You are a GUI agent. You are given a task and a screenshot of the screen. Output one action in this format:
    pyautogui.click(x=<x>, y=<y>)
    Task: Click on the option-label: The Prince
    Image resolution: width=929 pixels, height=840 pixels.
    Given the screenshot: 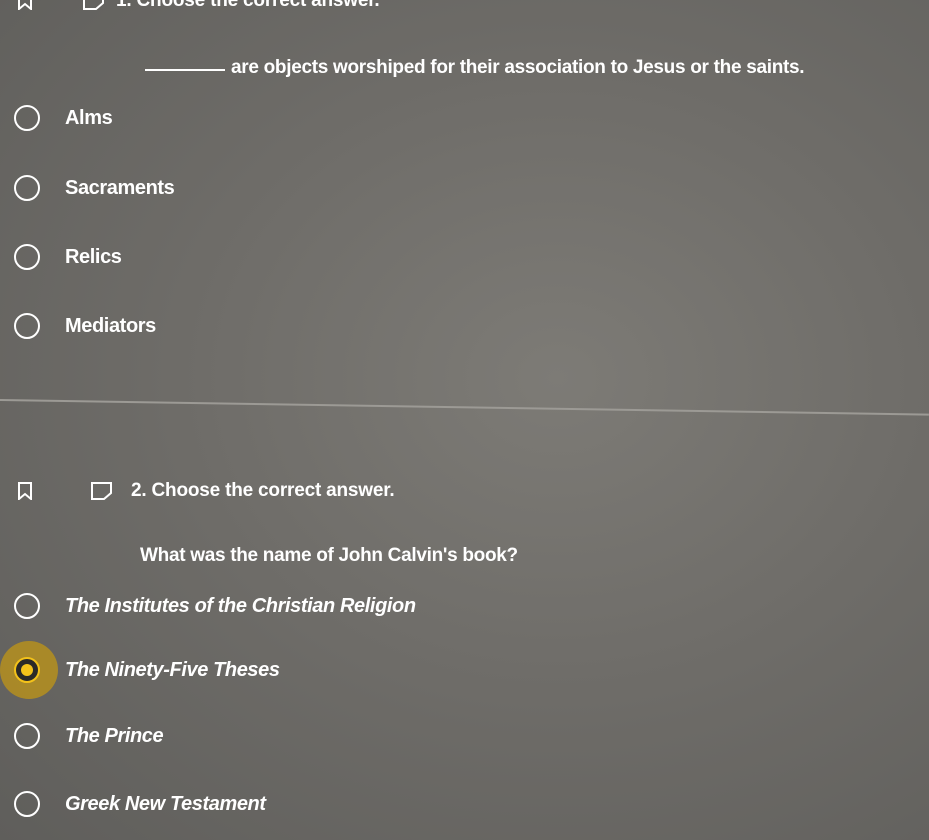 What is the action you would take?
    pyautogui.click(x=114, y=735)
    